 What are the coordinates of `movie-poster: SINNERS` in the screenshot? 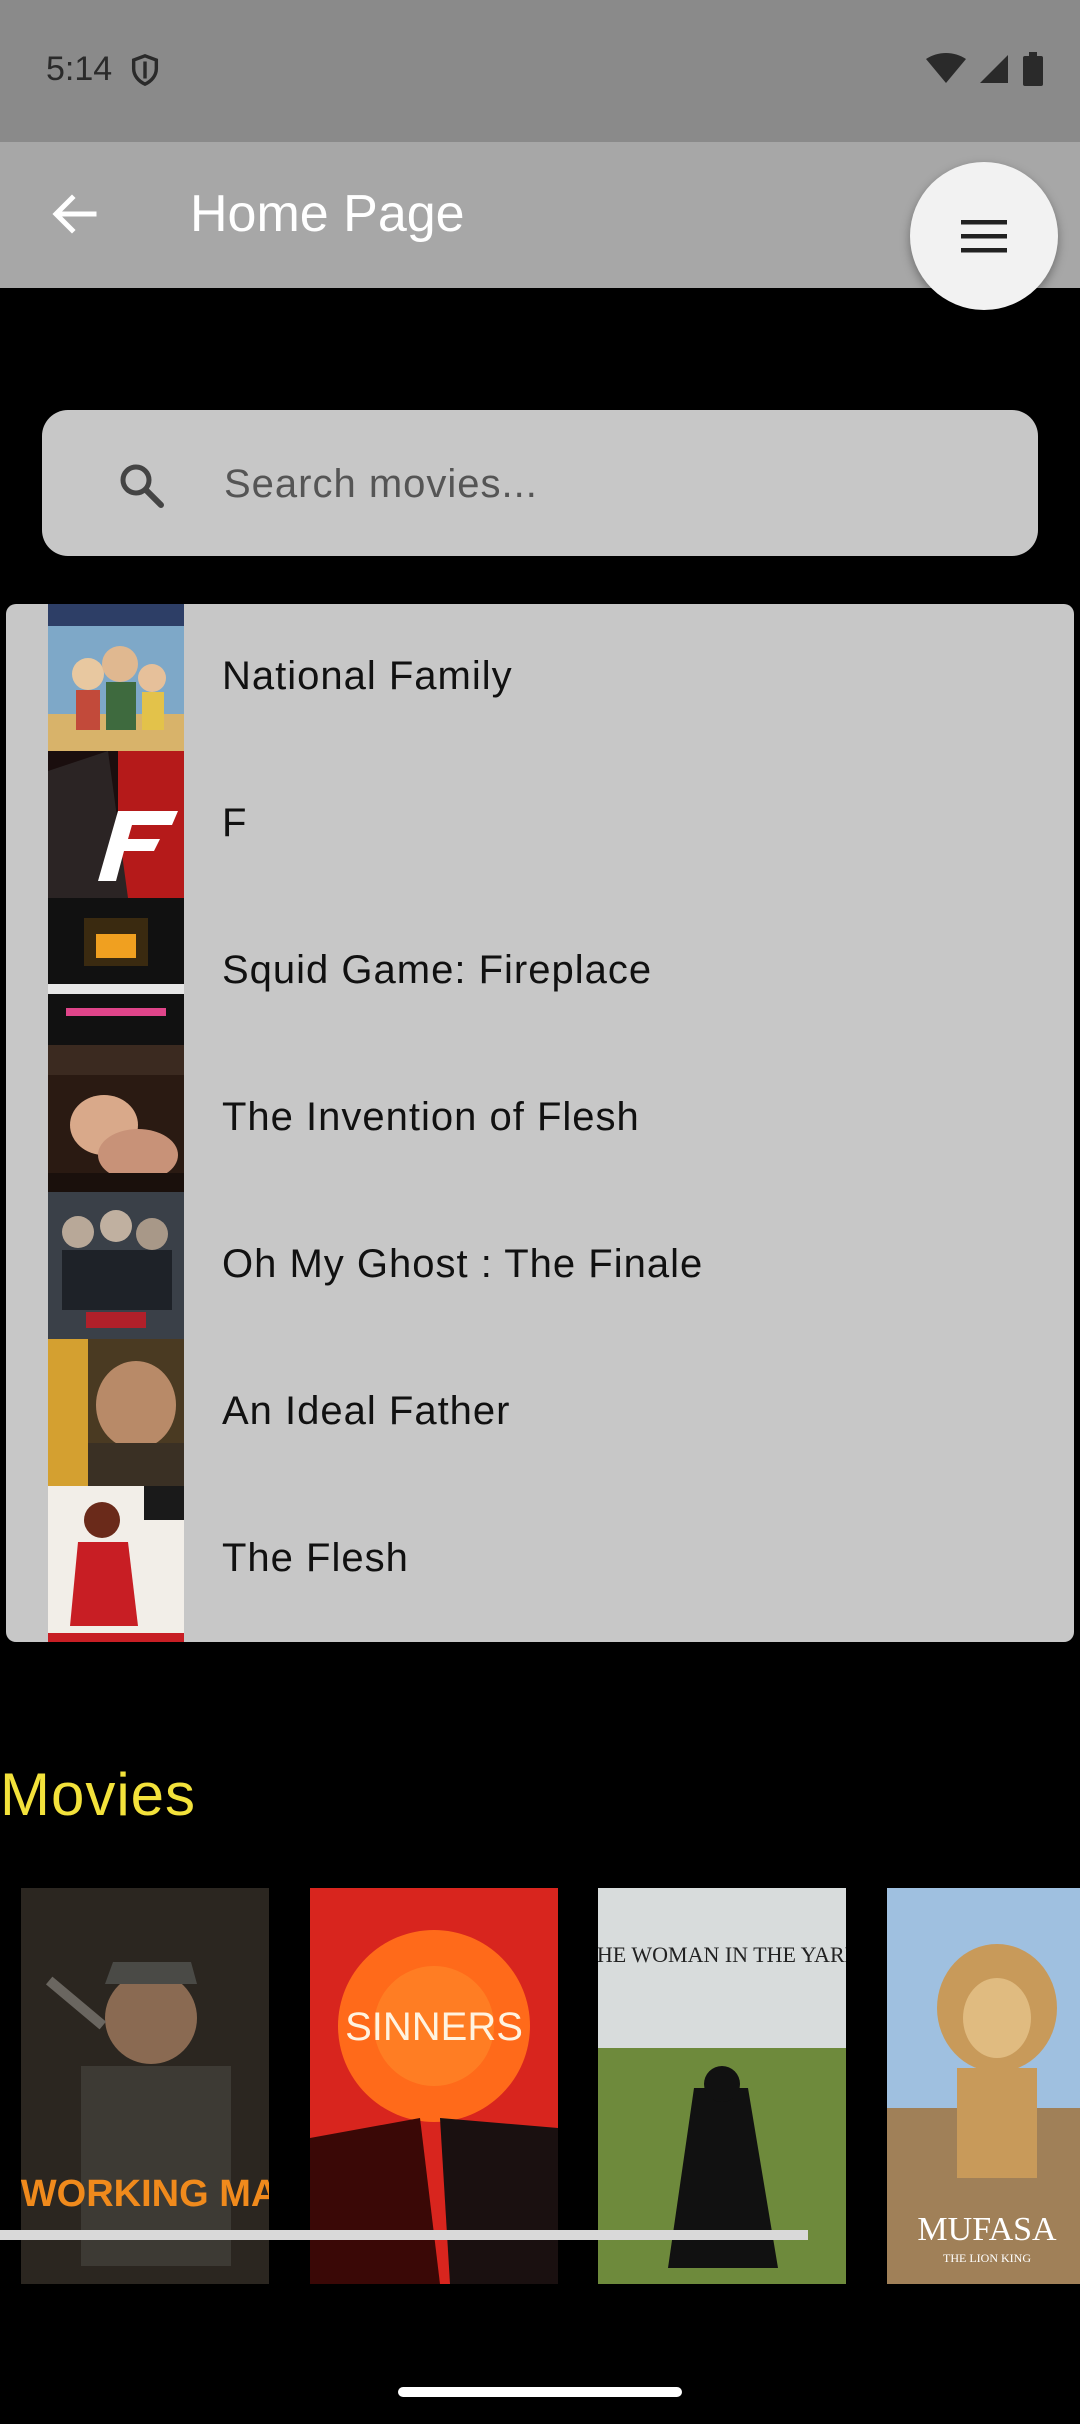 It's located at (434, 2086).